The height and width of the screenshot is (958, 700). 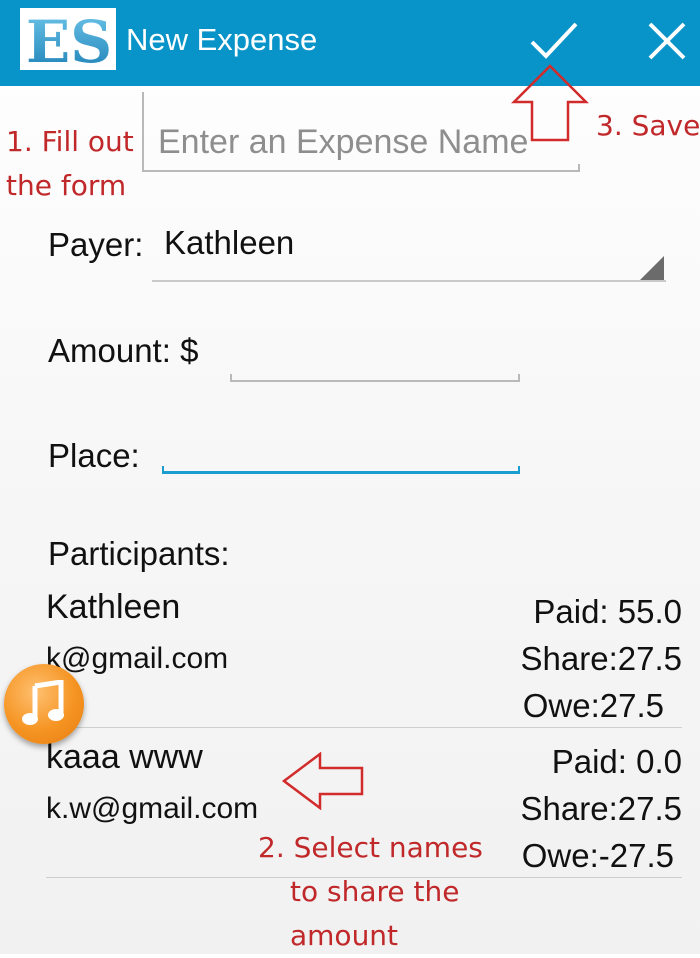 What do you see at coordinates (323, 781) in the screenshot?
I see `annotation-arrow-left-icon` at bounding box center [323, 781].